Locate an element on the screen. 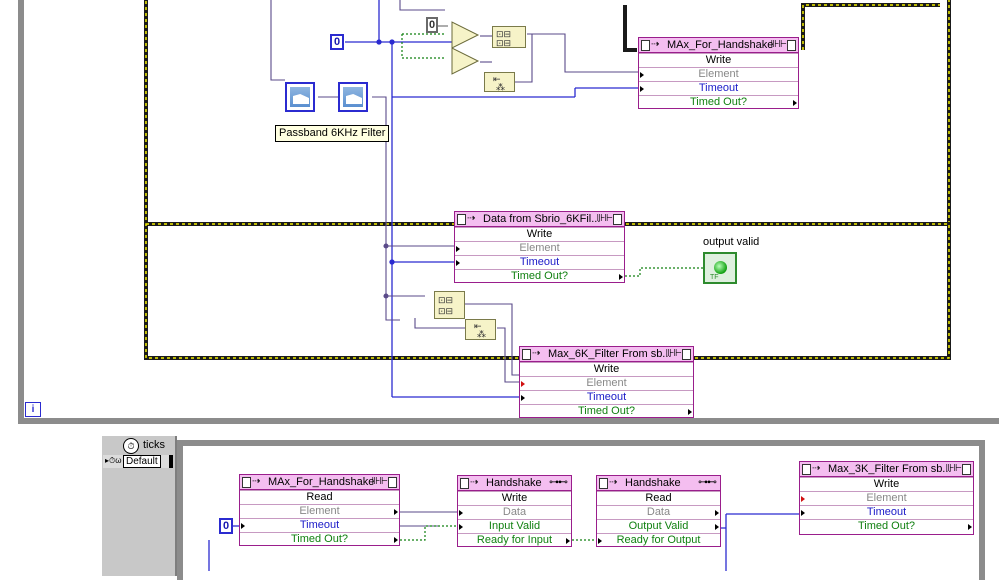 This screenshot has height=580, width=999. output-valid-indicator: TF is located at coordinates (720, 268).